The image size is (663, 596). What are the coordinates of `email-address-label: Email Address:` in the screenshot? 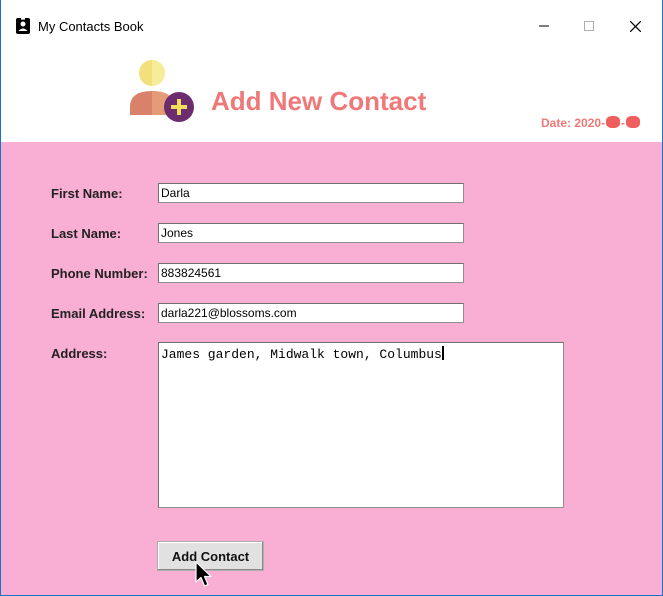 It's located at (98, 313).